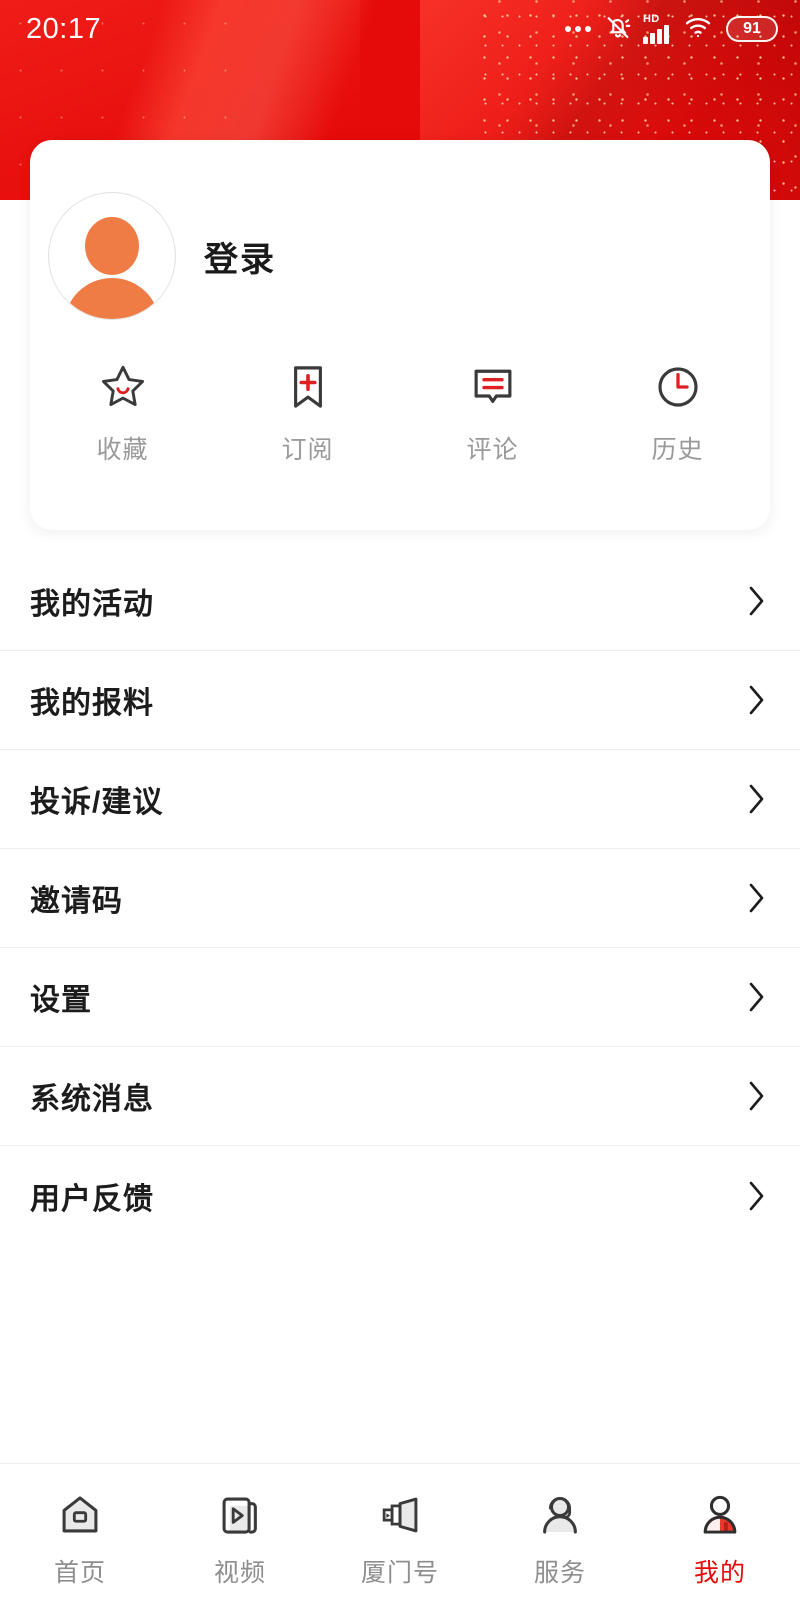 The height and width of the screenshot is (1600, 800). I want to click on home-icon, so click(80, 1515).